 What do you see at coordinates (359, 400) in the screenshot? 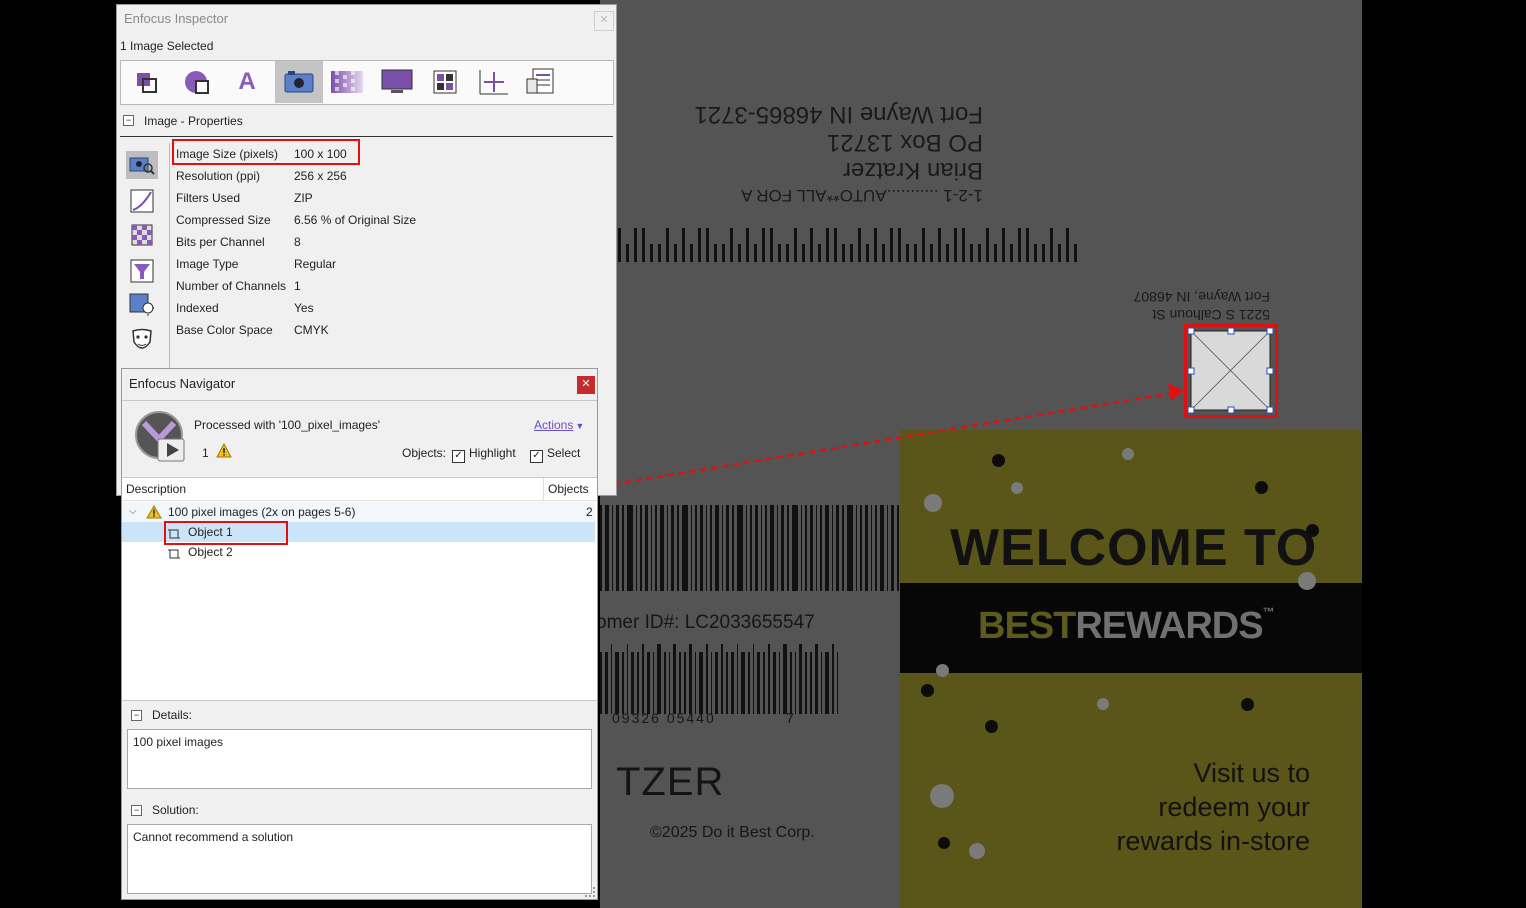
I see `title-divider` at bounding box center [359, 400].